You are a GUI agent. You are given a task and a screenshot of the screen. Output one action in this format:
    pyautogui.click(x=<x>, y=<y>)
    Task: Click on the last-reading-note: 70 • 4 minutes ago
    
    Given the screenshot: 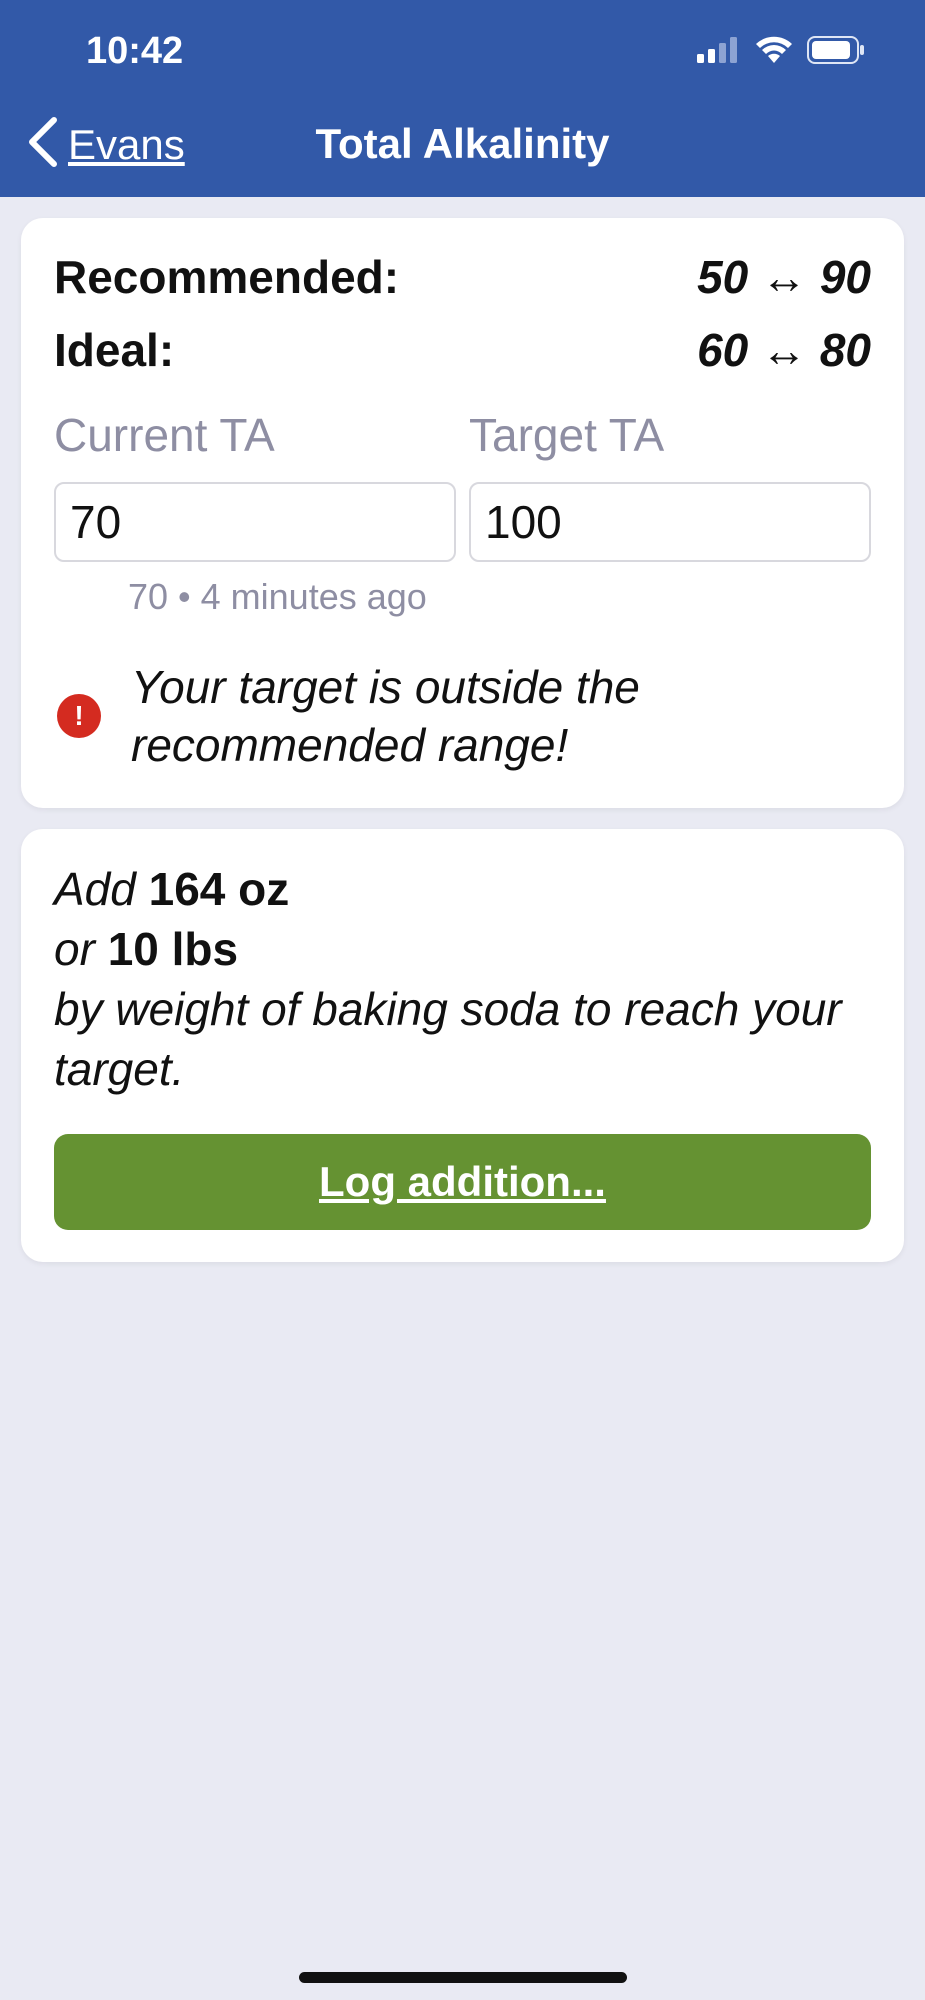 What is the action you would take?
    pyautogui.click(x=277, y=596)
    